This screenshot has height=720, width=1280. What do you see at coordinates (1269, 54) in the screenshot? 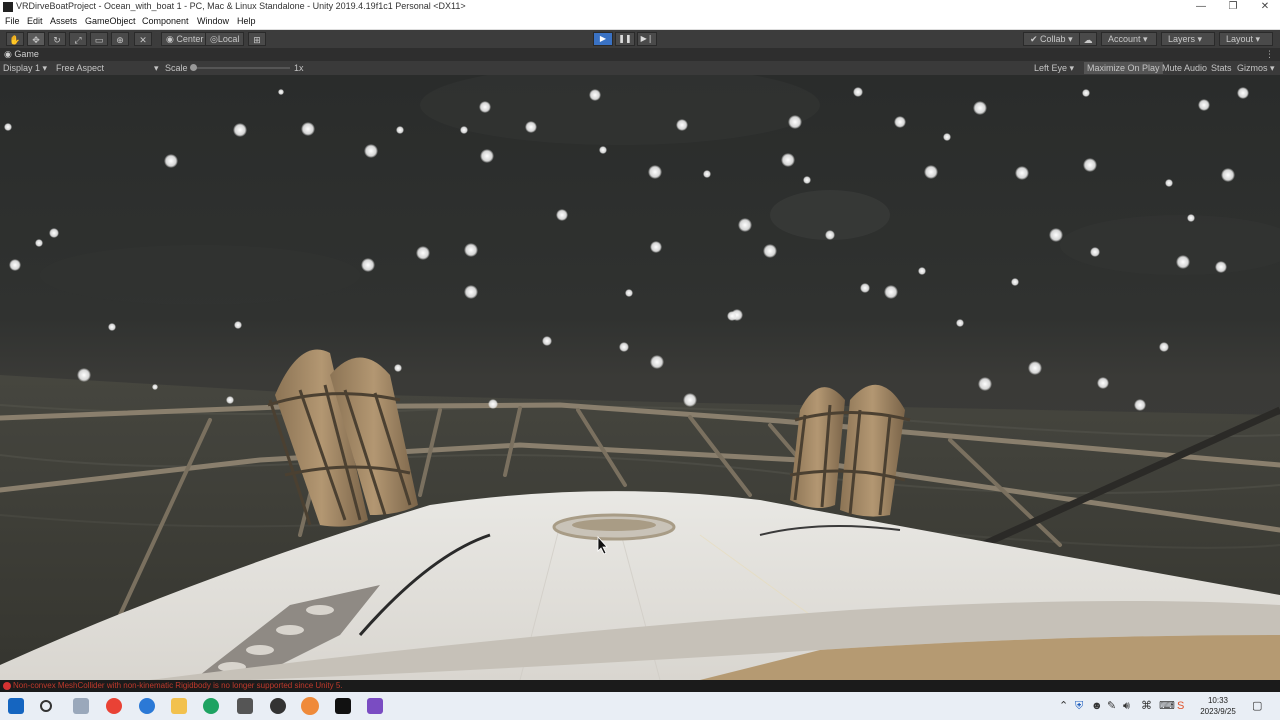
I see `tab-menu-icon: ⋮` at bounding box center [1269, 54].